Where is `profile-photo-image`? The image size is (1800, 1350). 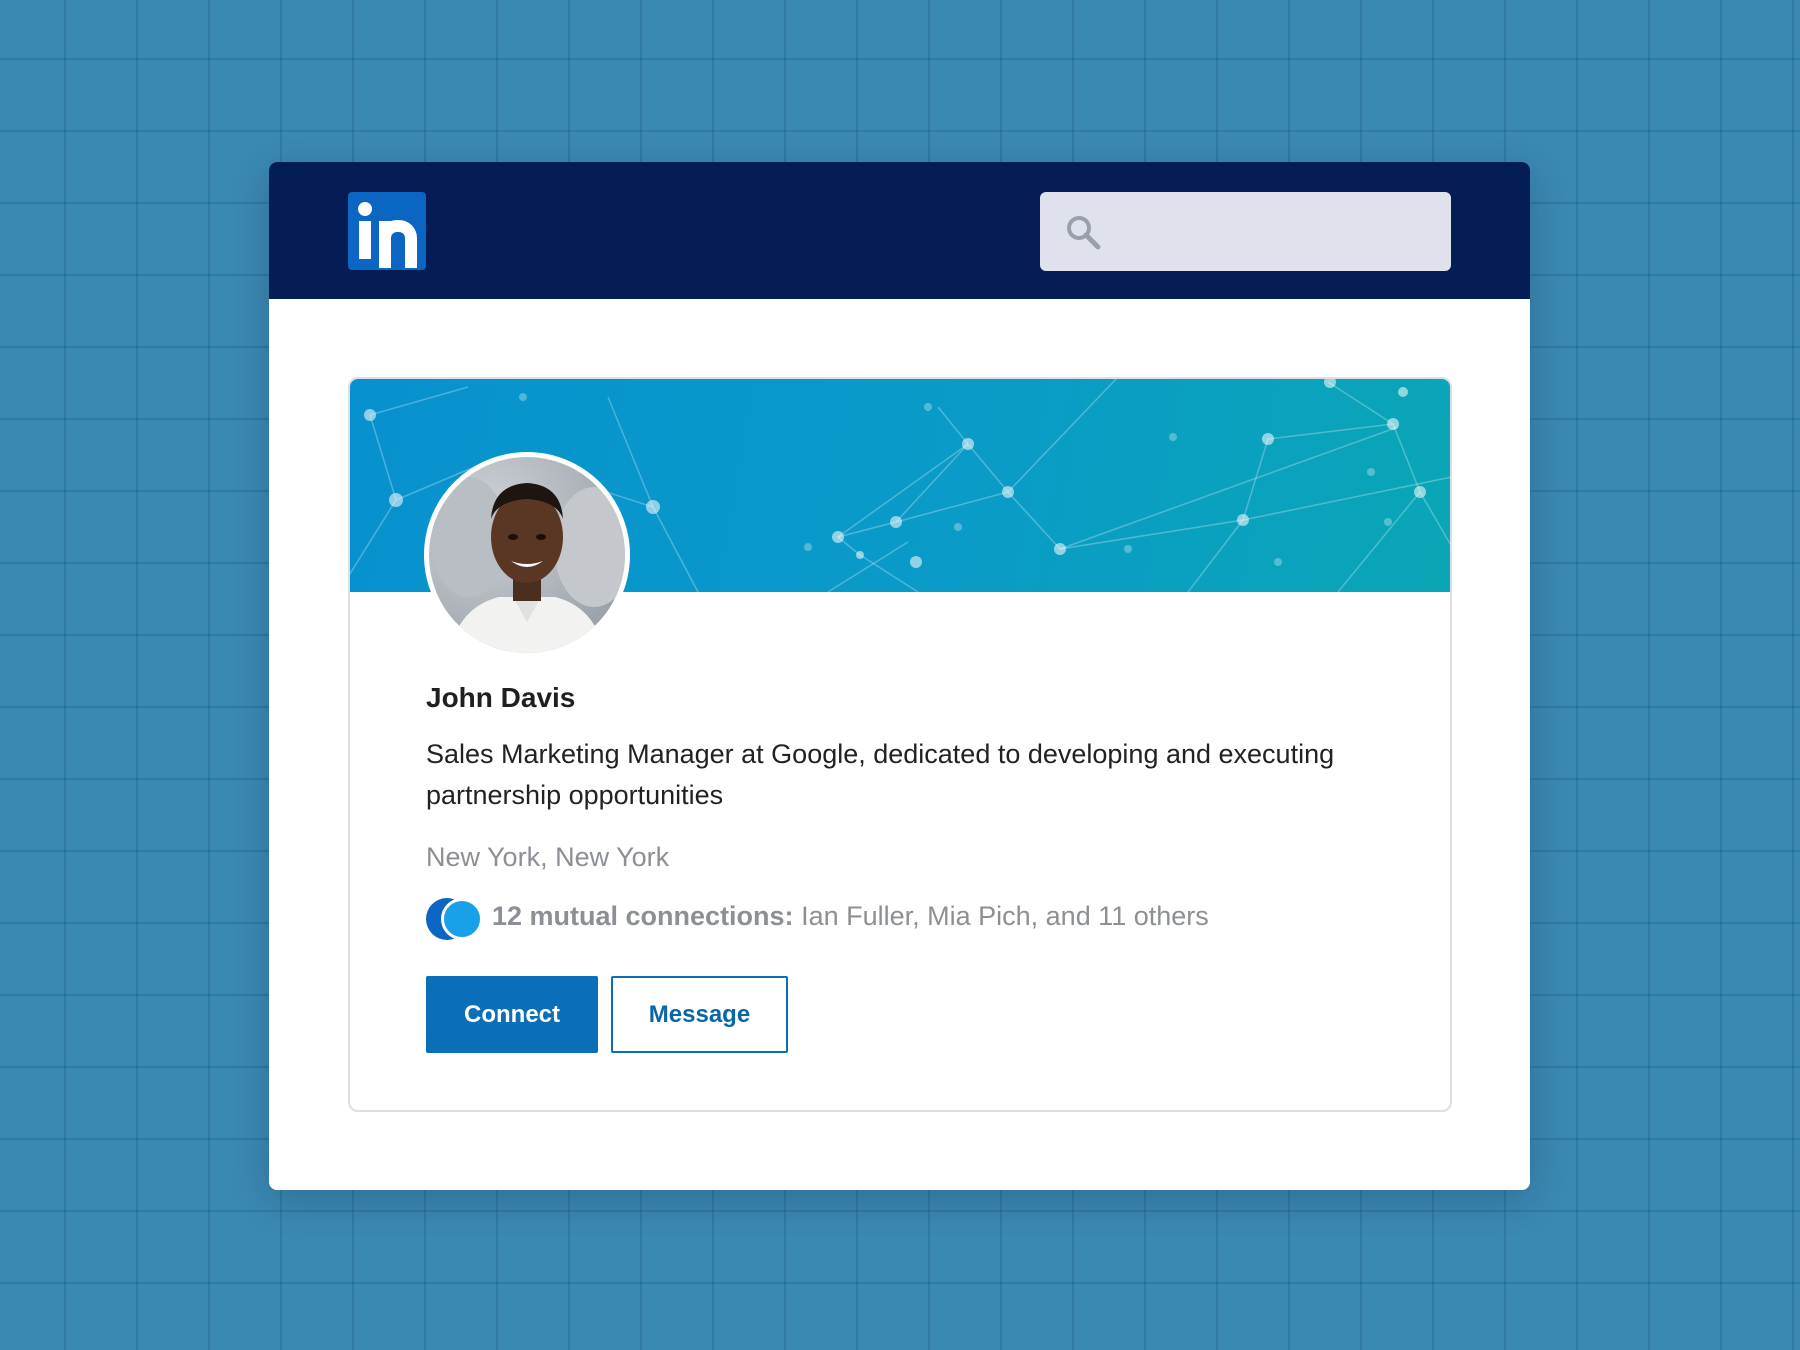
profile-photo-image is located at coordinates (528, 565).